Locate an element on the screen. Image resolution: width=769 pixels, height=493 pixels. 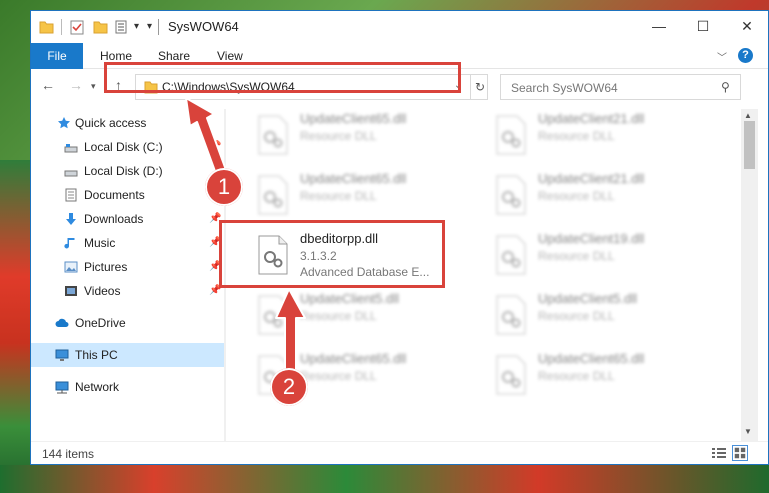
help-icon: ? is located at coordinates (745, 55).